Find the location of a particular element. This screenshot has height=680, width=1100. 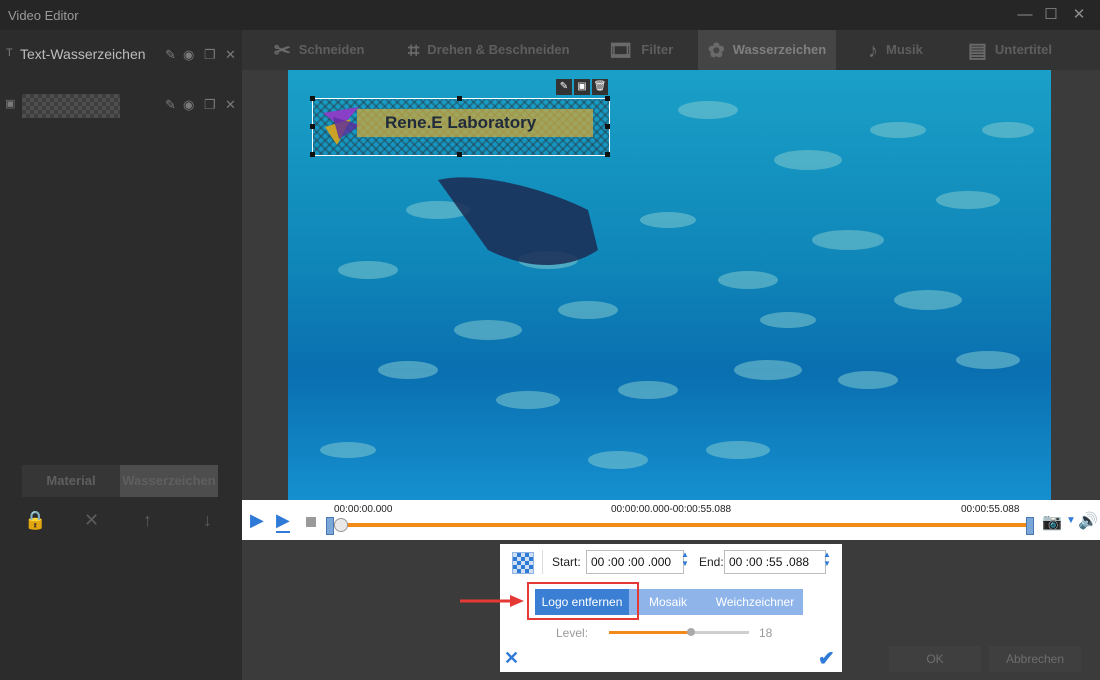

level-slider-knob is located at coordinates (691, 632).